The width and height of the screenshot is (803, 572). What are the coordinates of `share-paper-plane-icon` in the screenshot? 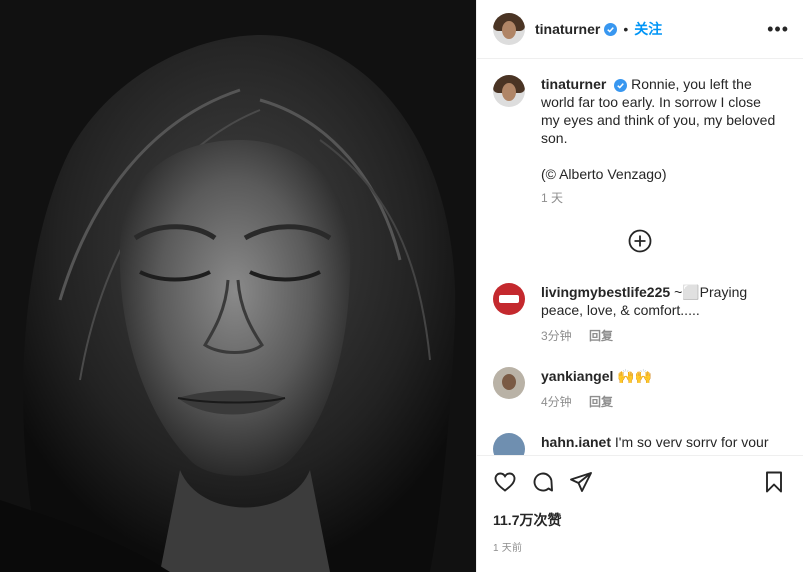 It's located at (581, 482).